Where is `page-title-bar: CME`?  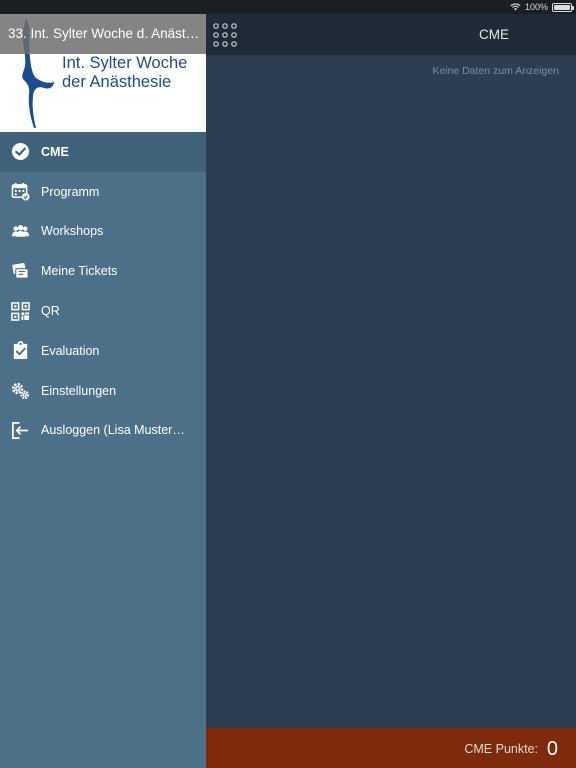 page-title-bar: CME is located at coordinates (391, 34).